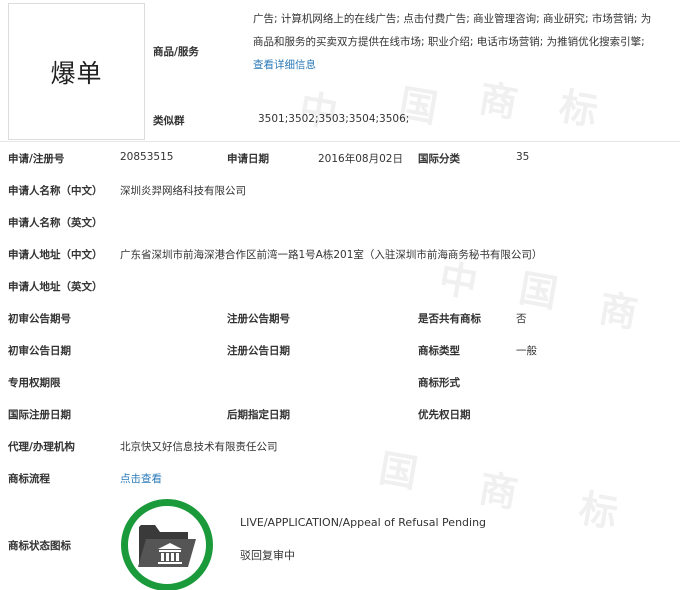 This screenshot has height=590, width=680. I want to click on intl-class-label: 国际分类, so click(439, 159).